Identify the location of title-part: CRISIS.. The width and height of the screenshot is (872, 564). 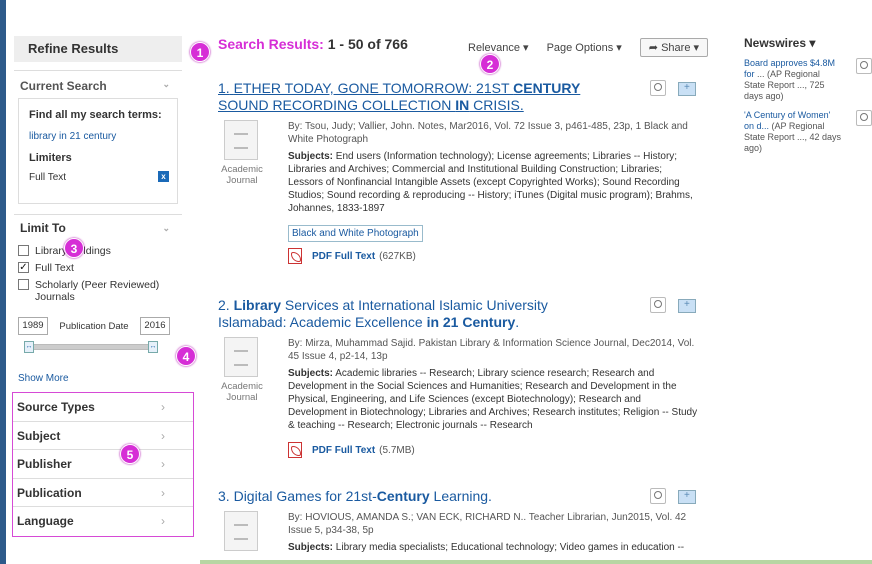
(496, 105).